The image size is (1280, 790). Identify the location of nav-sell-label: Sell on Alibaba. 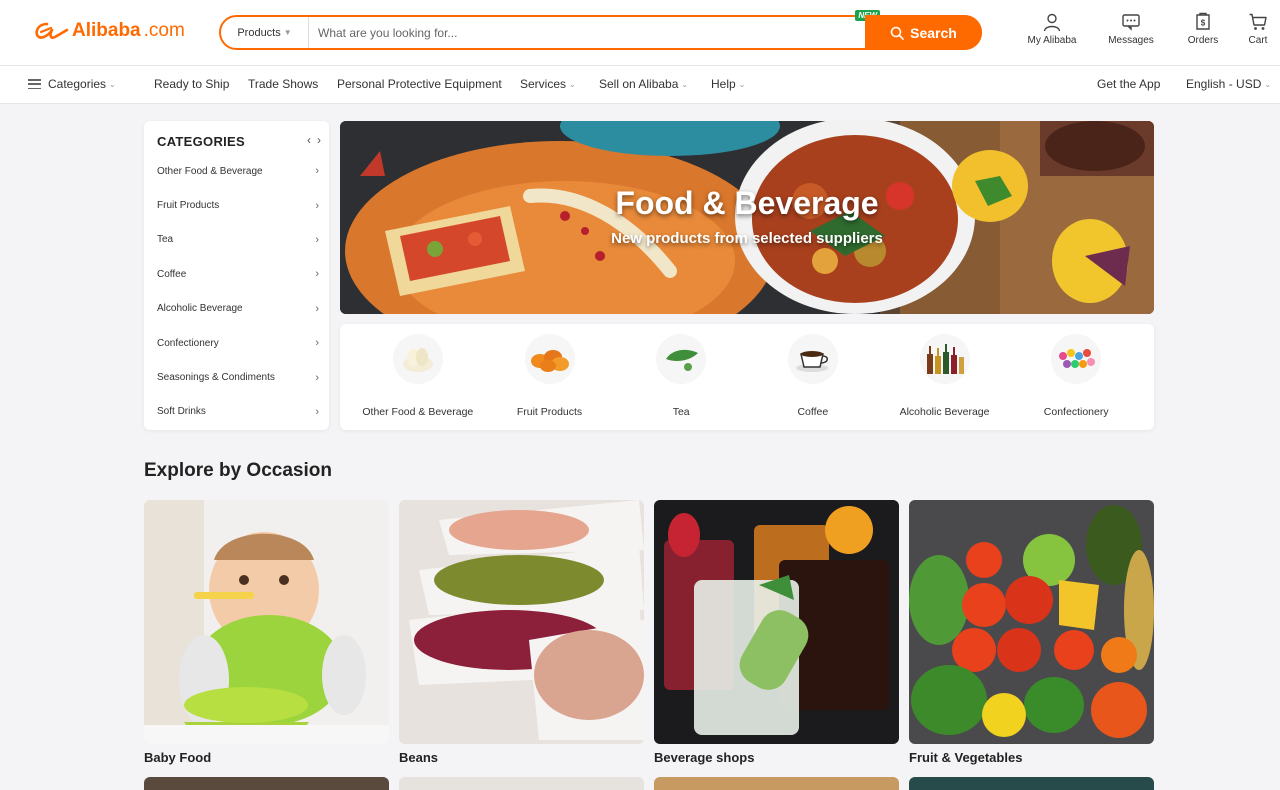
(639, 84).